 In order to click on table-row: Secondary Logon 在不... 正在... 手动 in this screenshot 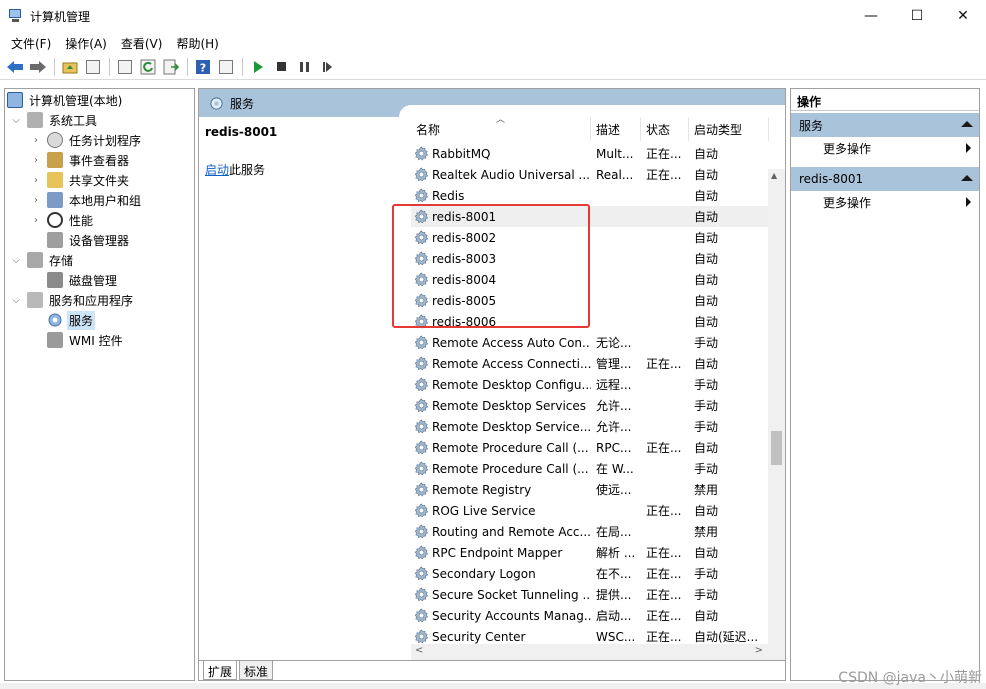, I will do `click(590, 573)`.